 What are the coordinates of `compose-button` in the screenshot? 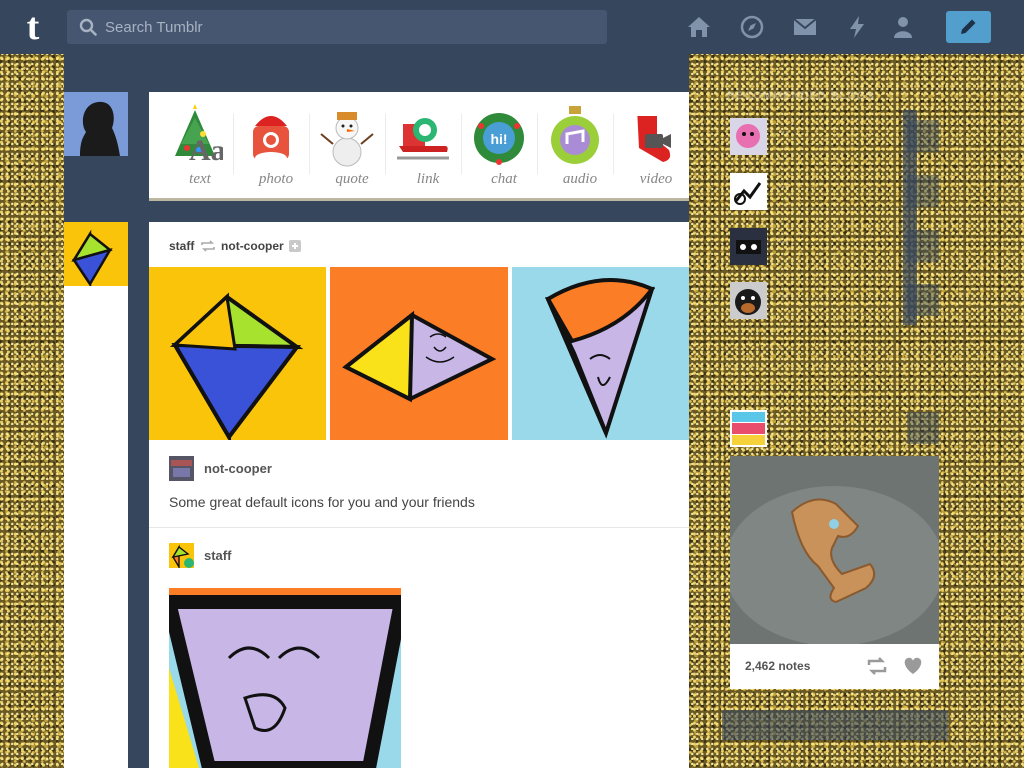 It's located at (968, 27).